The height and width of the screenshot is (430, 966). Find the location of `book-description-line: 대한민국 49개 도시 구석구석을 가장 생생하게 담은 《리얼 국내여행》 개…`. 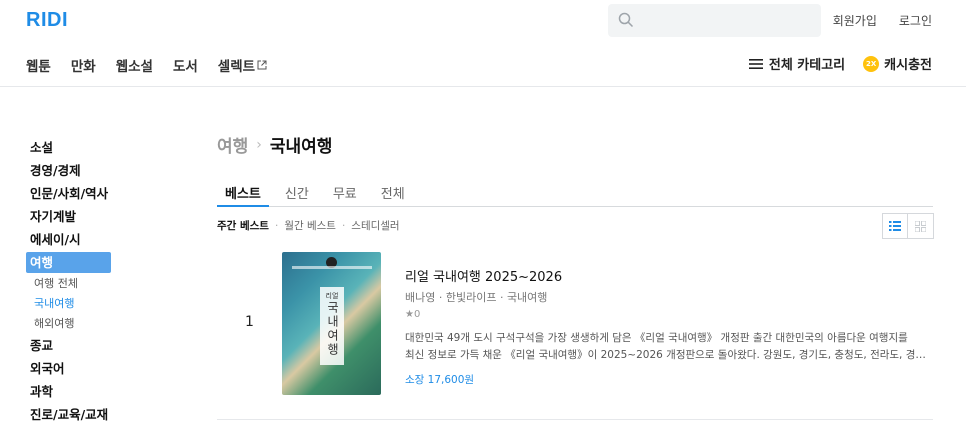

book-description-line: 대한민국 49개 도시 구석구석을 가장 생생하게 담은 《리얼 국내여행》 개… is located at coordinates (656, 338).